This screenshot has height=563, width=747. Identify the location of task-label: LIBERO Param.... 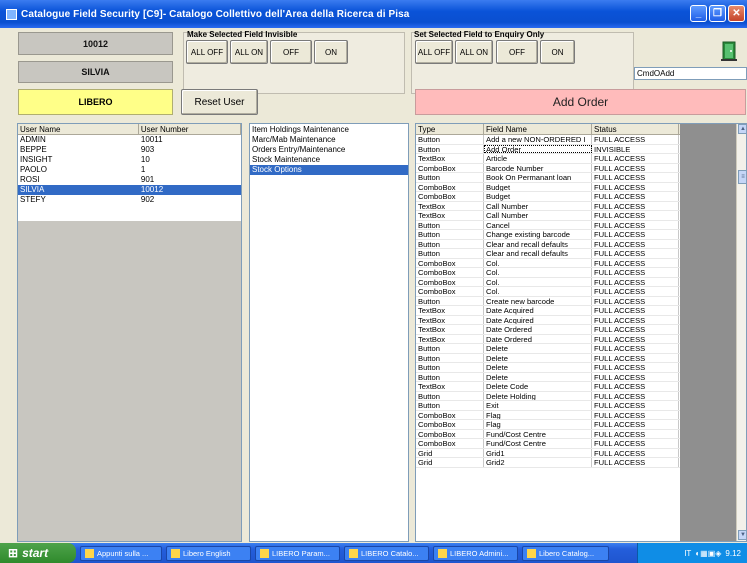
(301, 553).